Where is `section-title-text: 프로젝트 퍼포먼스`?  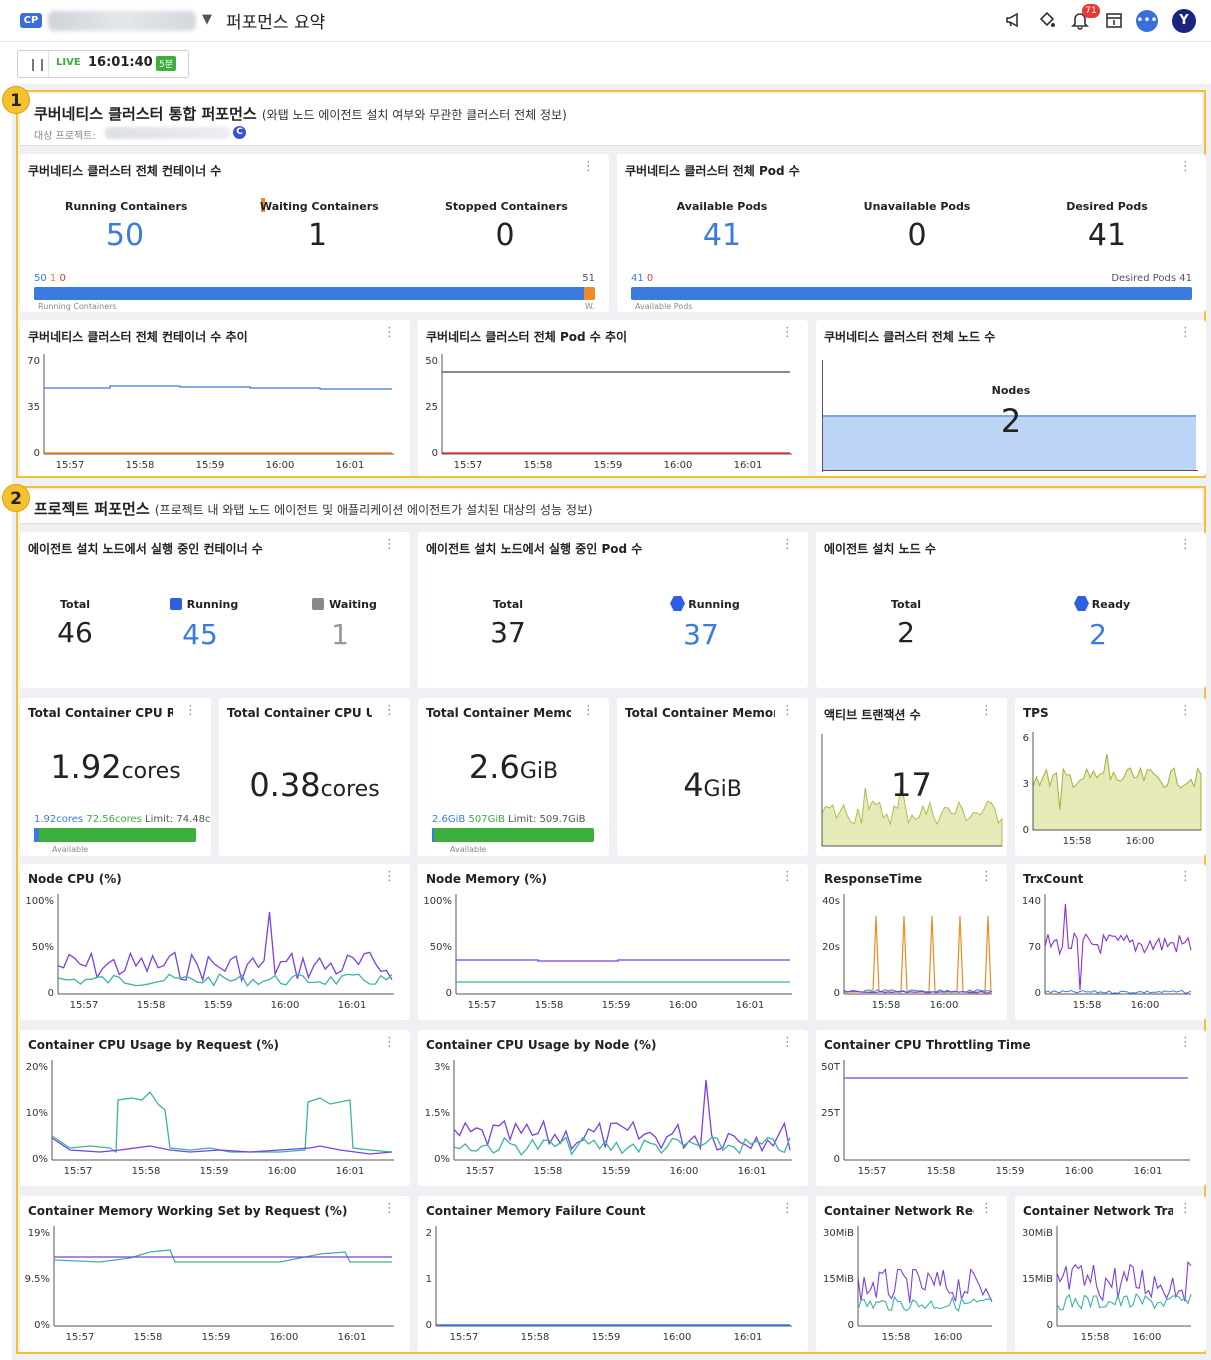 section-title-text: 프로젝트 퍼포먼스 is located at coordinates (92, 509).